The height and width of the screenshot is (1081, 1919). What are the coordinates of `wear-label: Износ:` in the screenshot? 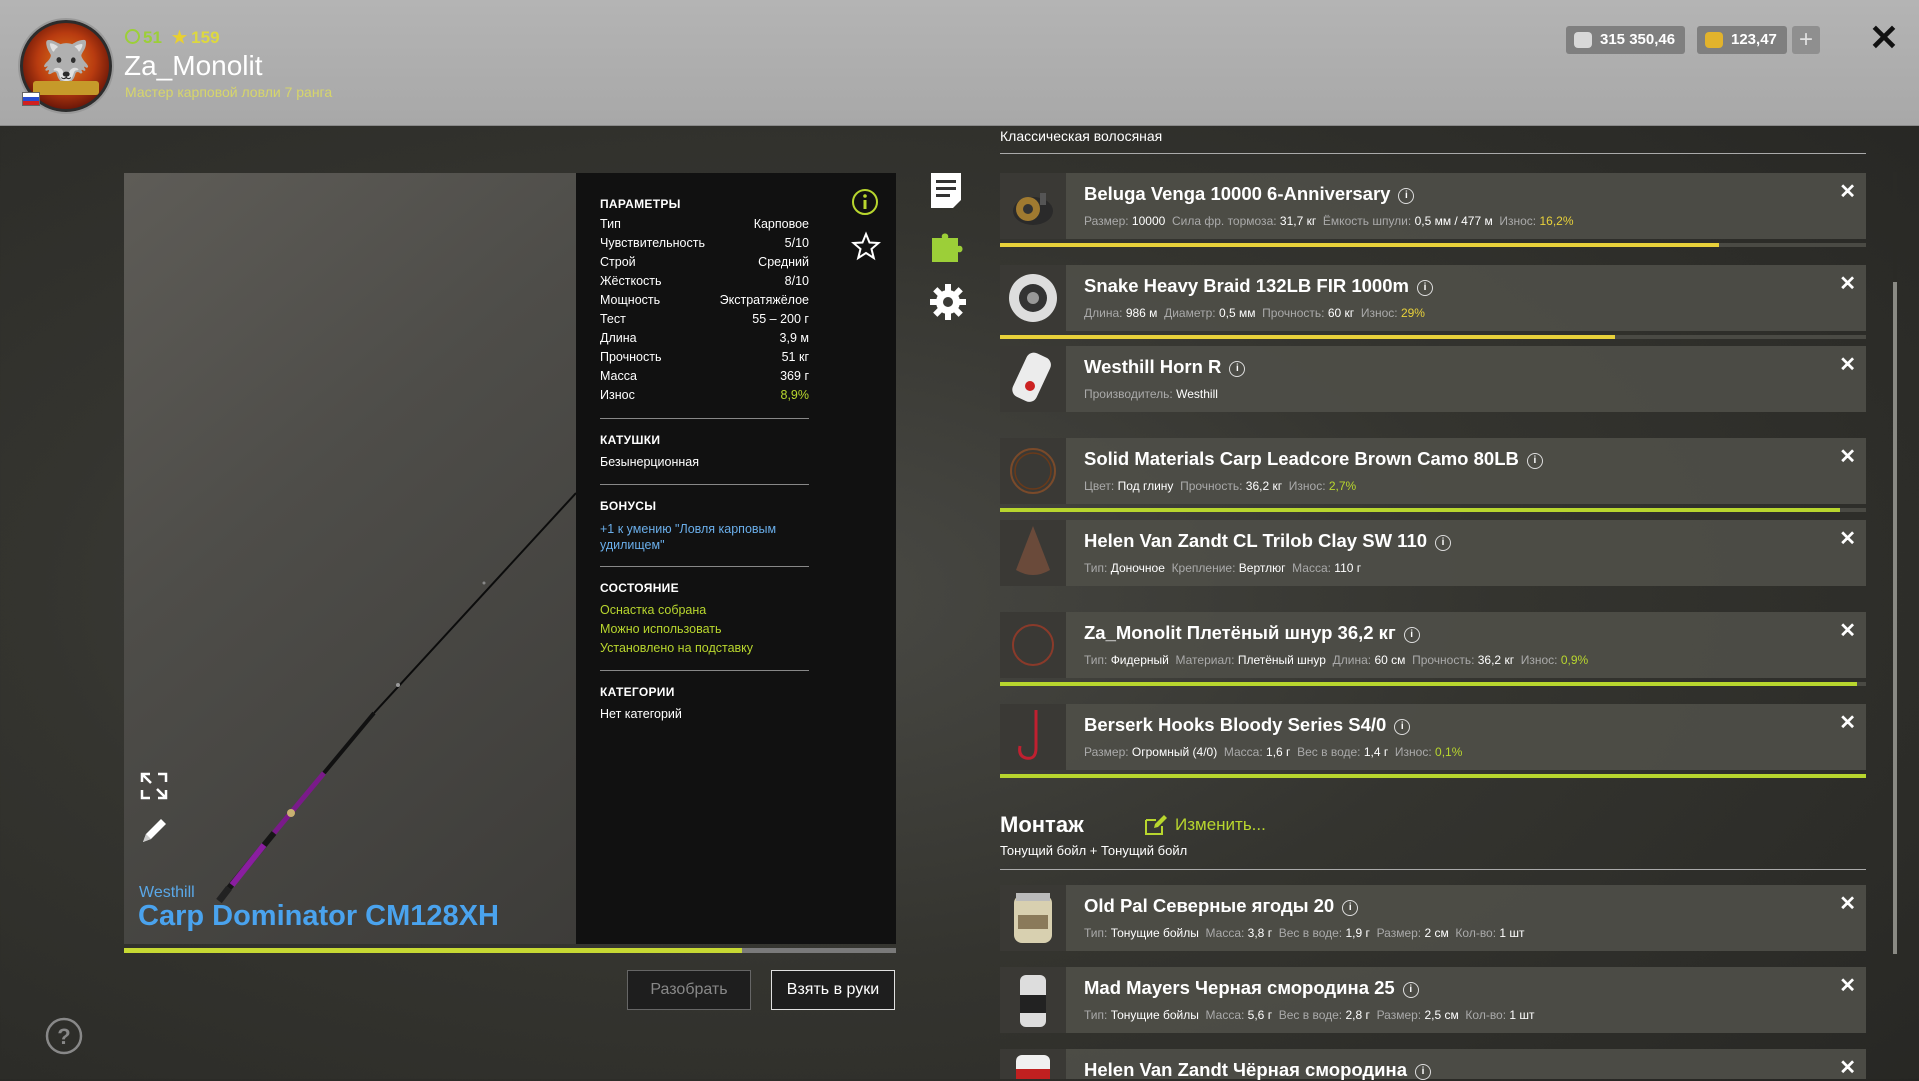 It's located at (1379, 313).